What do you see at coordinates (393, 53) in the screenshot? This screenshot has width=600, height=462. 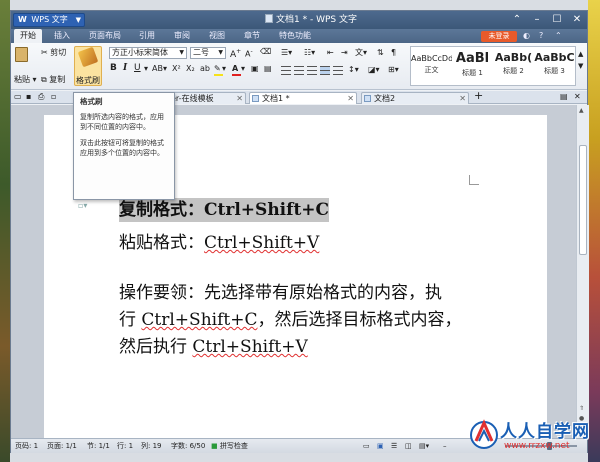 I see `show-marks-icon: ¶` at bounding box center [393, 53].